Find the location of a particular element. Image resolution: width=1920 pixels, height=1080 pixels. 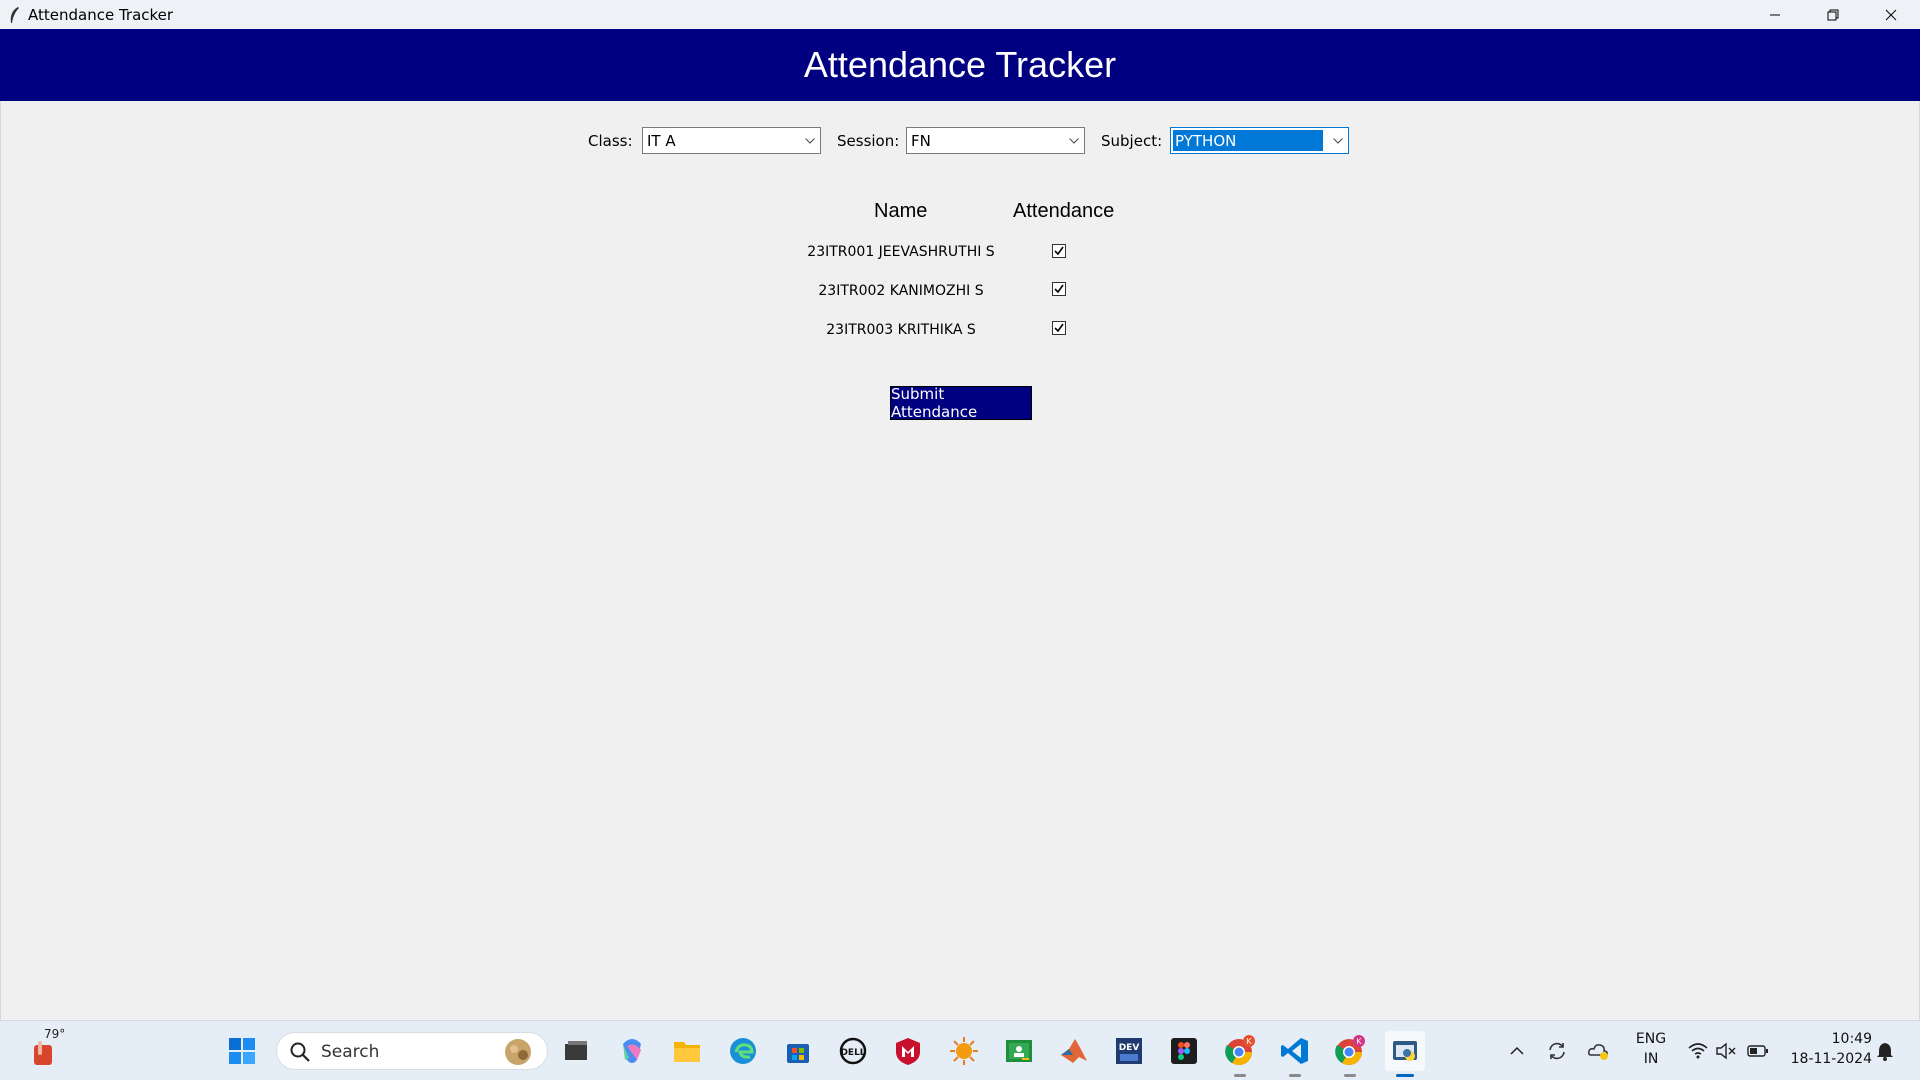

sync-icon is located at coordinates (1557, 1051).